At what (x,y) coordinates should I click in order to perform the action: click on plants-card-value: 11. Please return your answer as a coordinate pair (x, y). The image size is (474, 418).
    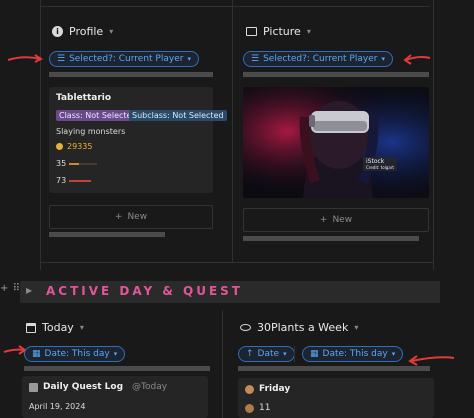
    Looking at the image, I should click on (265, 408).